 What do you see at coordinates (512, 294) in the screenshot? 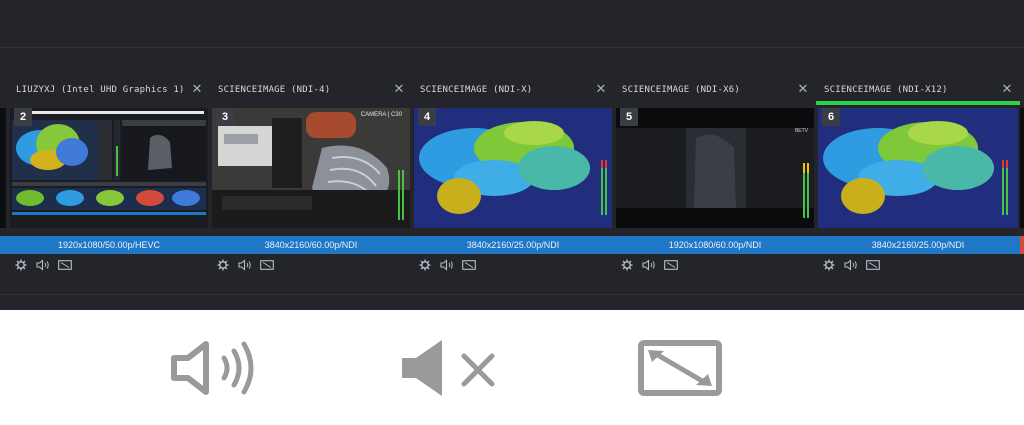
I see `divider` at bounding box center [512, 294].